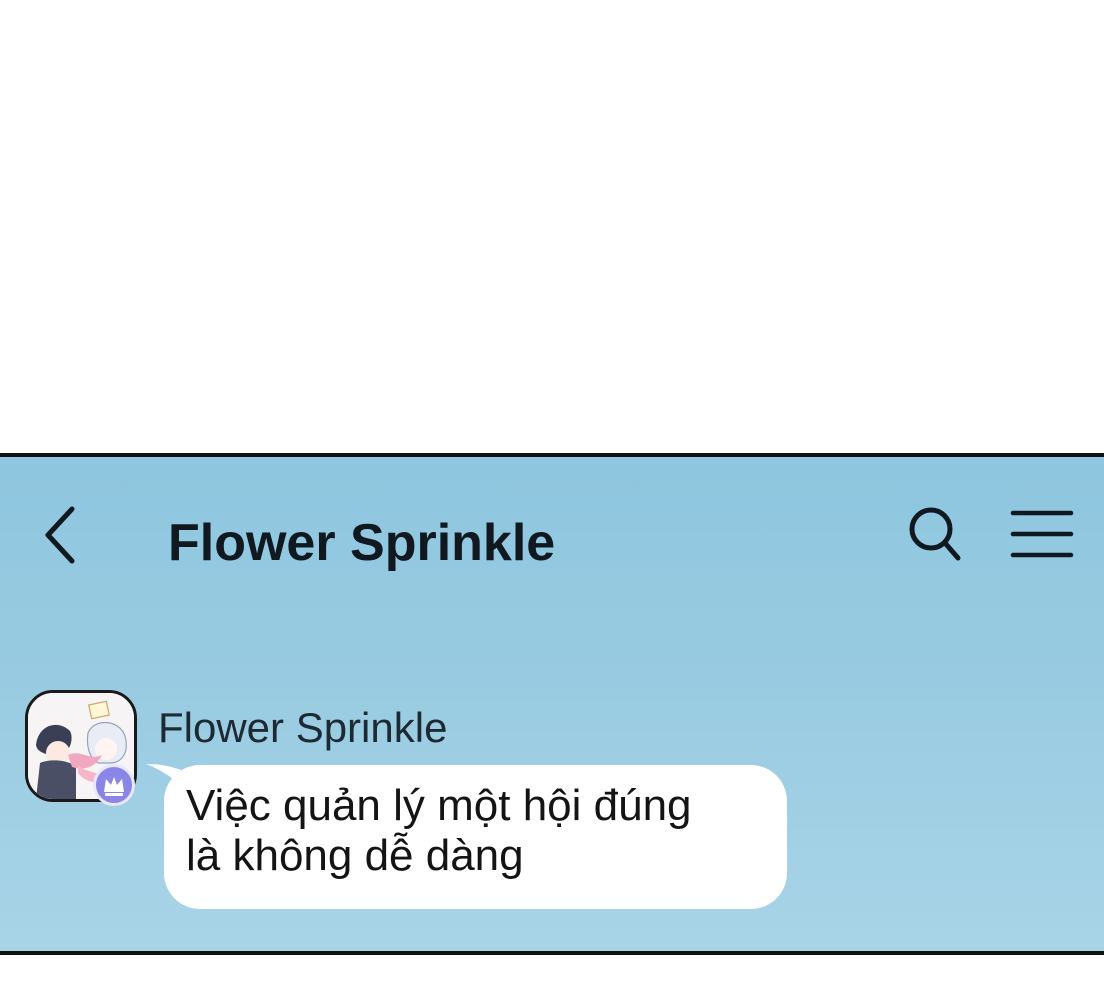  I want to click on menu-button, so click(1042, 534).